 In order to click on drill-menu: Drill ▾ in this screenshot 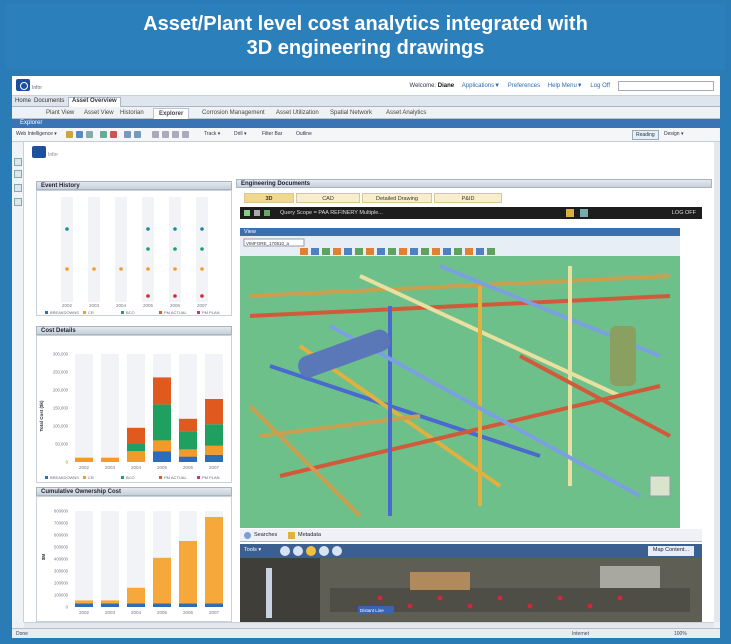, I will do `click(240, 134)`.